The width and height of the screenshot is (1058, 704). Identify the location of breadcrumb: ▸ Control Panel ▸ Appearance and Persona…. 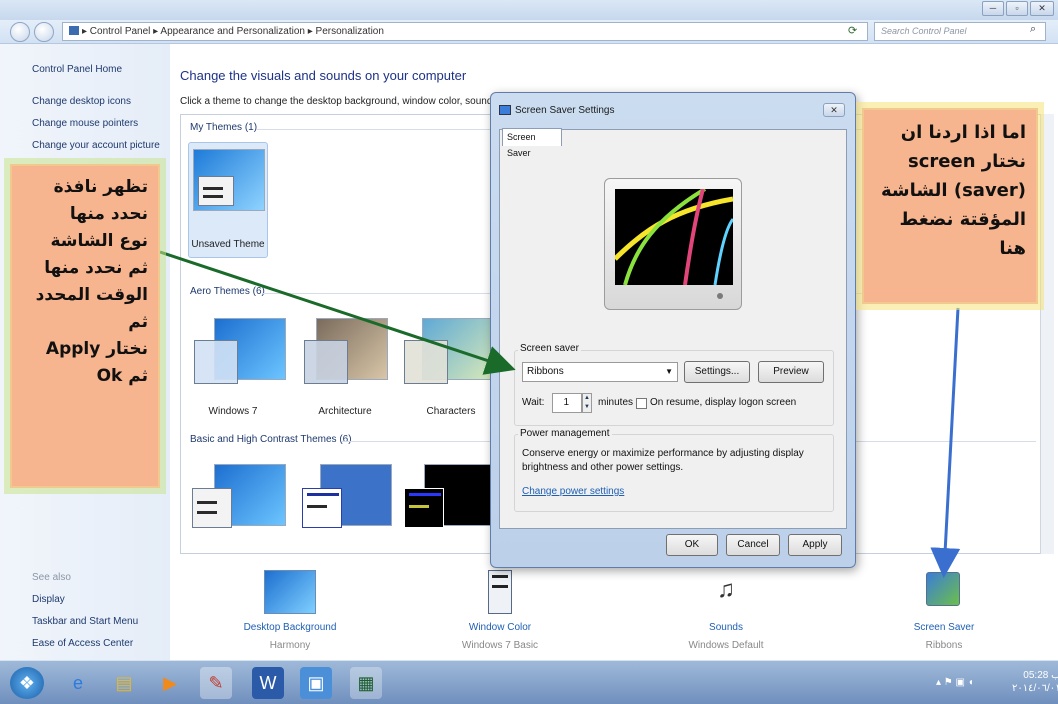
(233, 31).